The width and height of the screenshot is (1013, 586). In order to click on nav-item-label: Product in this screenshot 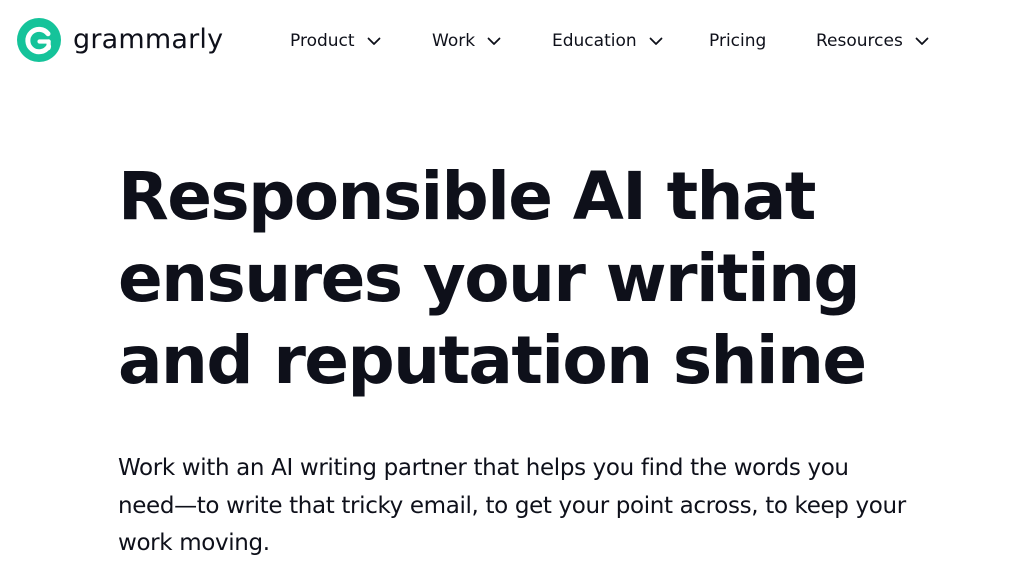, I will do `click(322, 41)`.